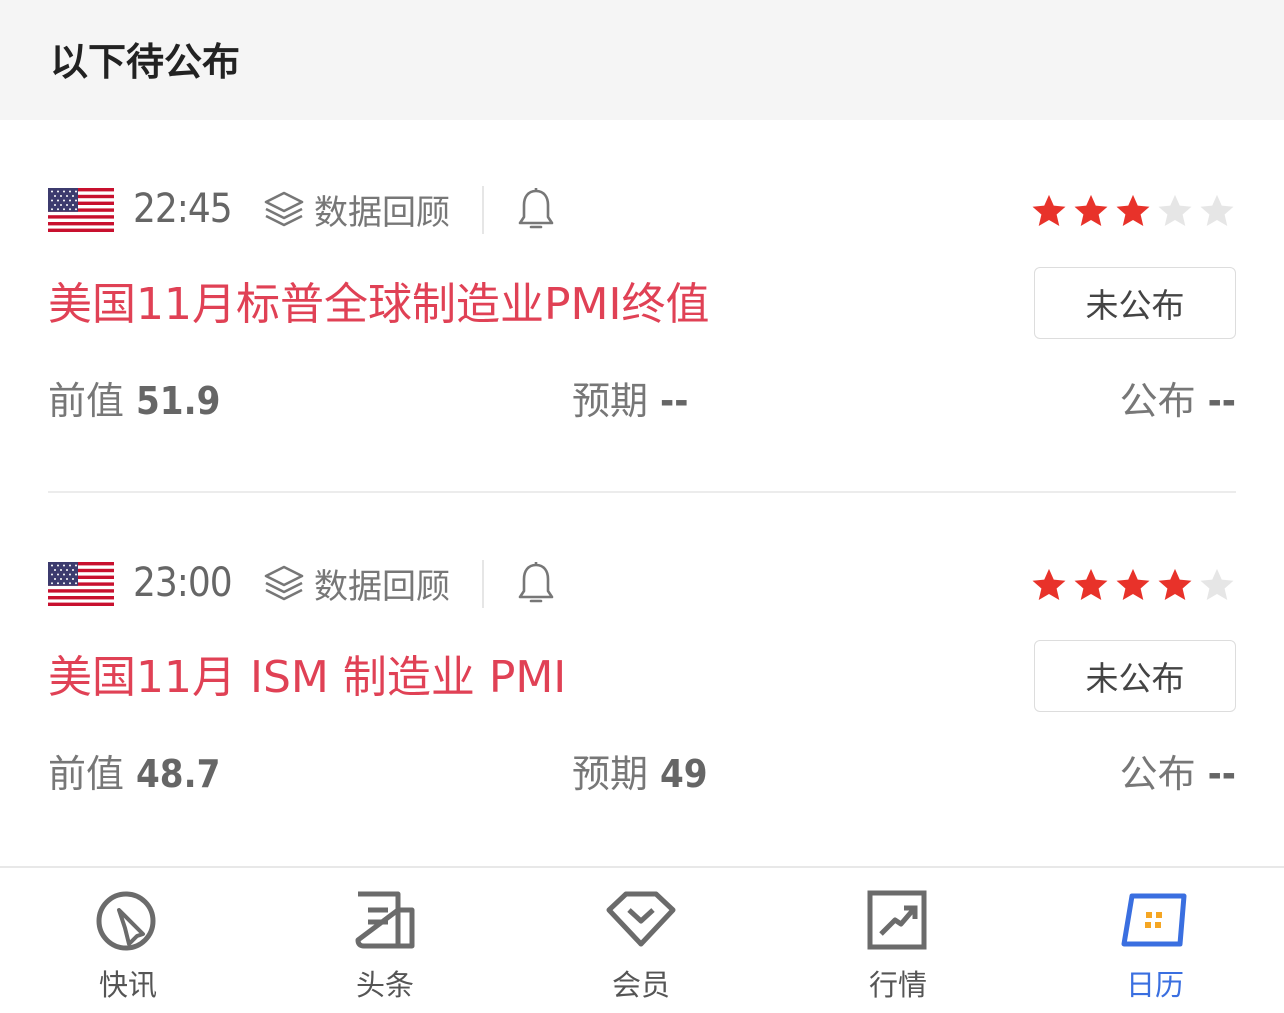 The width and height of the screenshot is (1284, 1013). What do you see at coordinates (1154, 920) in the screenshot?
I see `calendar-icon` at bounding box center [1154, 920].